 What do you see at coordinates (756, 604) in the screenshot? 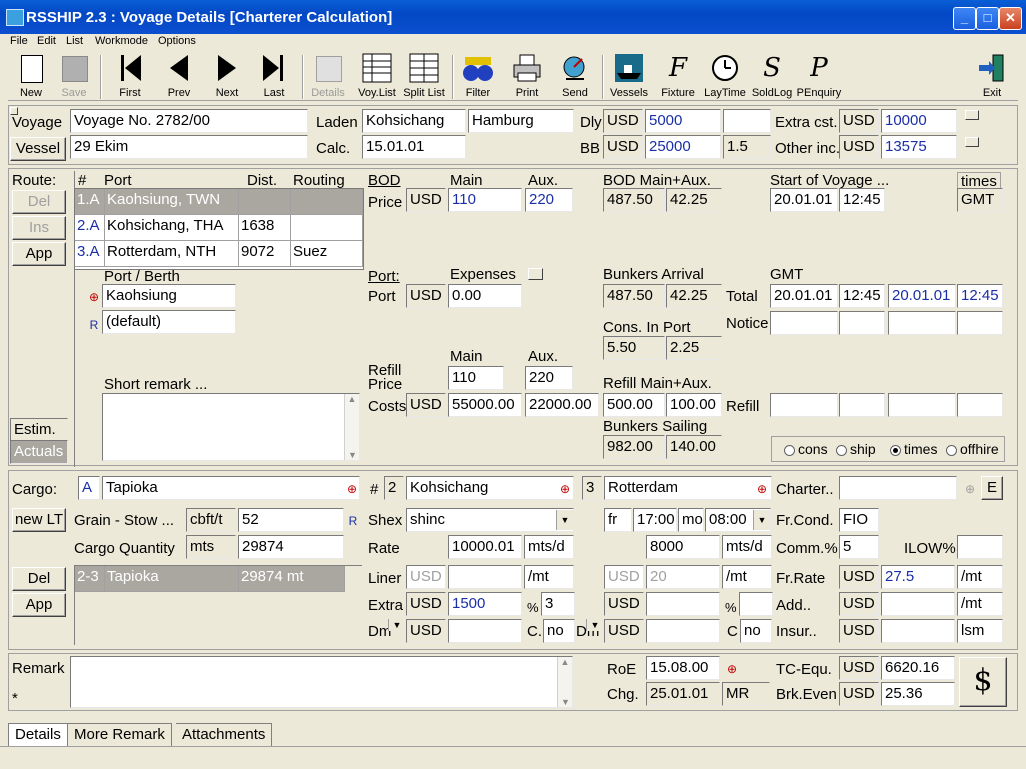
I see `extra2-percent-field` at bounding box center [756, 604].